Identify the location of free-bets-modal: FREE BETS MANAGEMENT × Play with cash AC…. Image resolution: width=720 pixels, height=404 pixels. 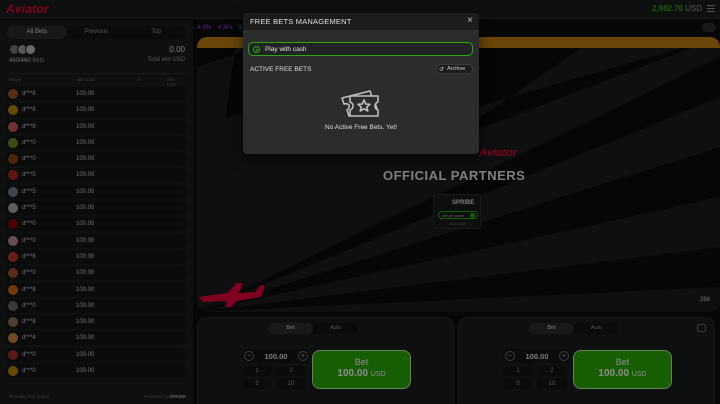
(361, 83).